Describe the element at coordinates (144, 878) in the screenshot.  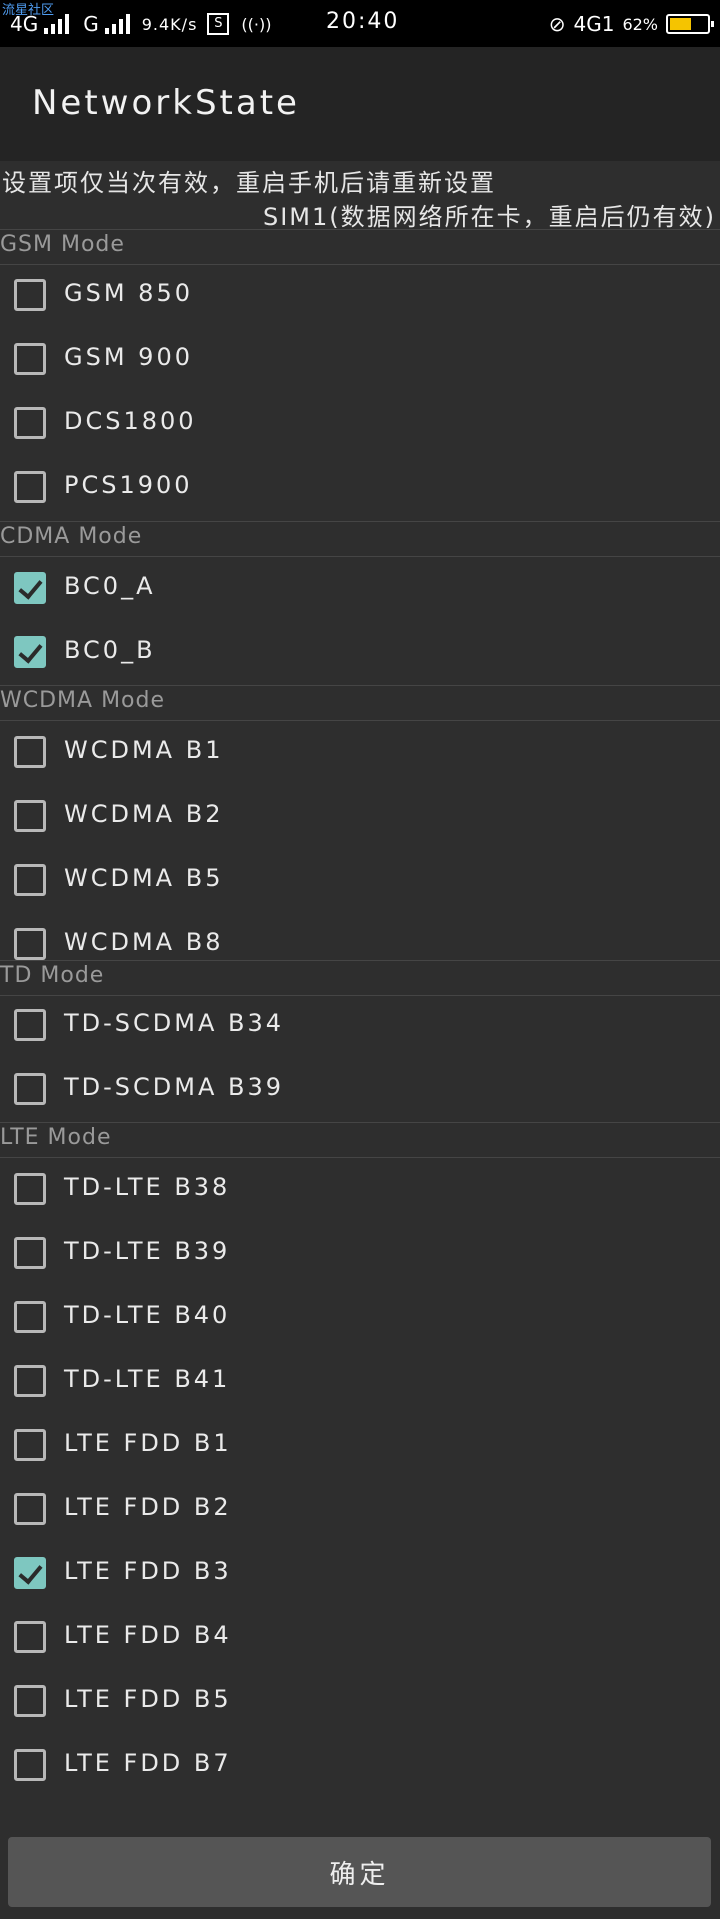
I see `band-option-label: WCDMA B5` at that location.